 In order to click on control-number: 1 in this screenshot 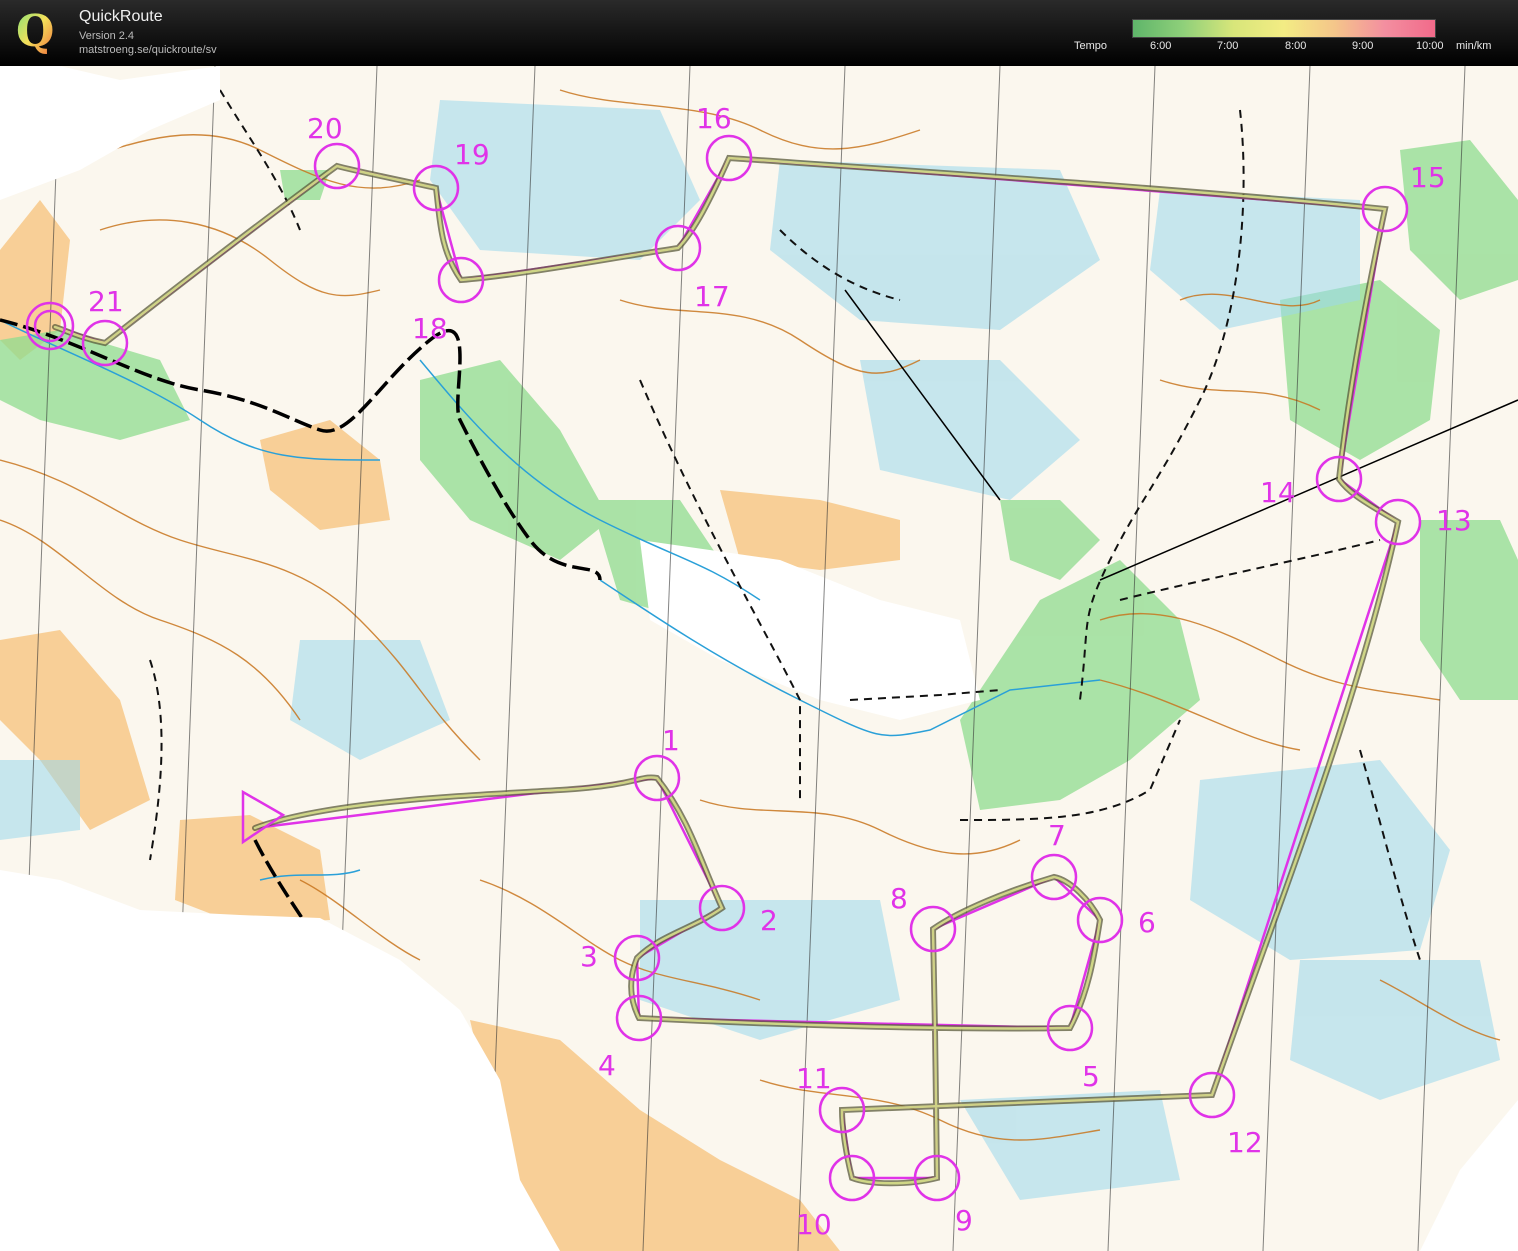, I will do `click(671, 740)`.